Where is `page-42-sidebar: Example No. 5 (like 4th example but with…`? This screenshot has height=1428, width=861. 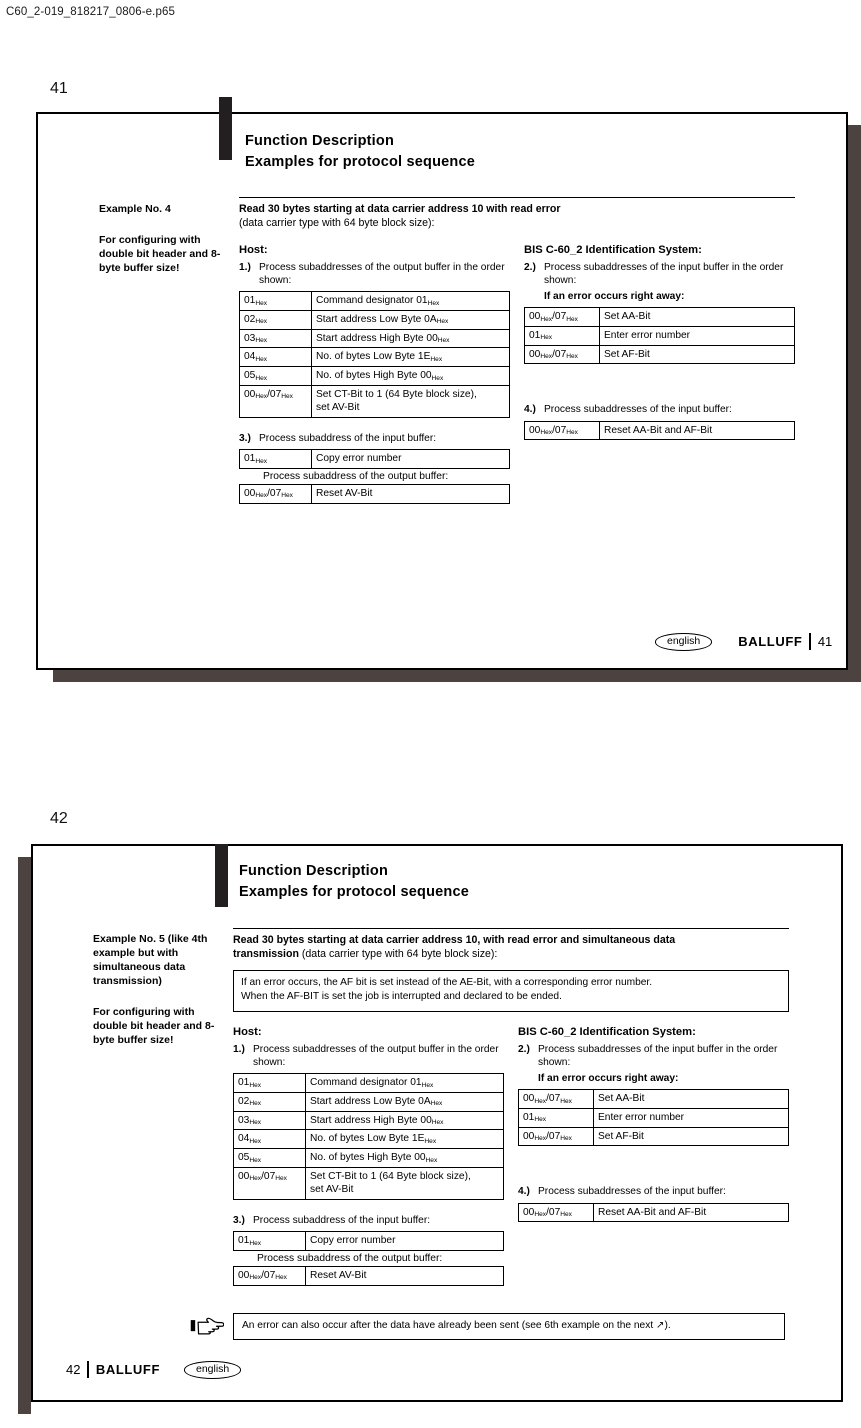
page-42-sidebar: Example No. 5 (like 4th example but with… is located at coordinates (159, 990).